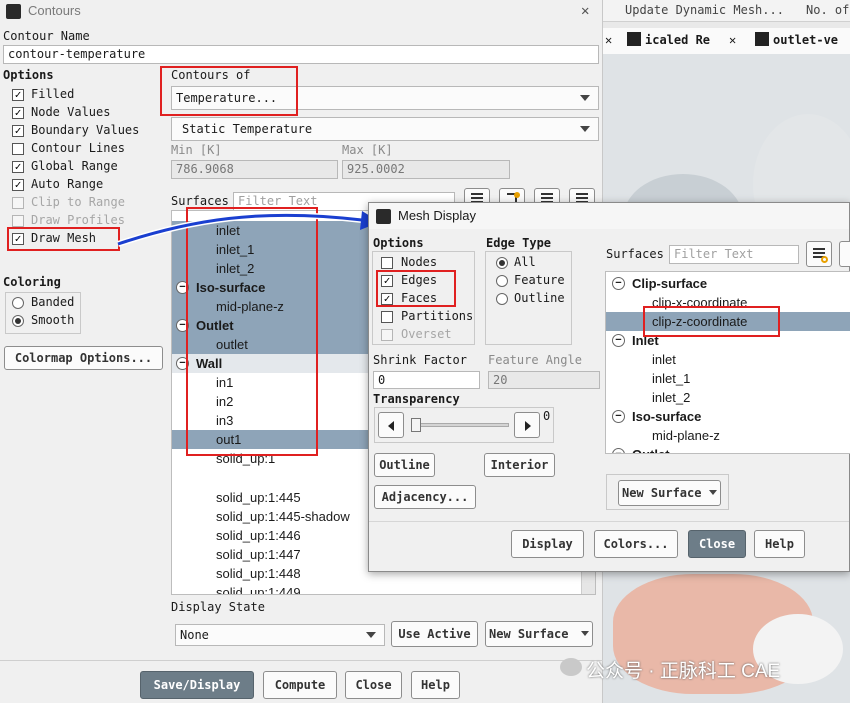 The width and height of the screenshot is (850, 703). What do you see at coordinates (669, 493) in the screenshot?
I see `mesh-new-surface-button: New Surface` at bounding box center [669, 493].